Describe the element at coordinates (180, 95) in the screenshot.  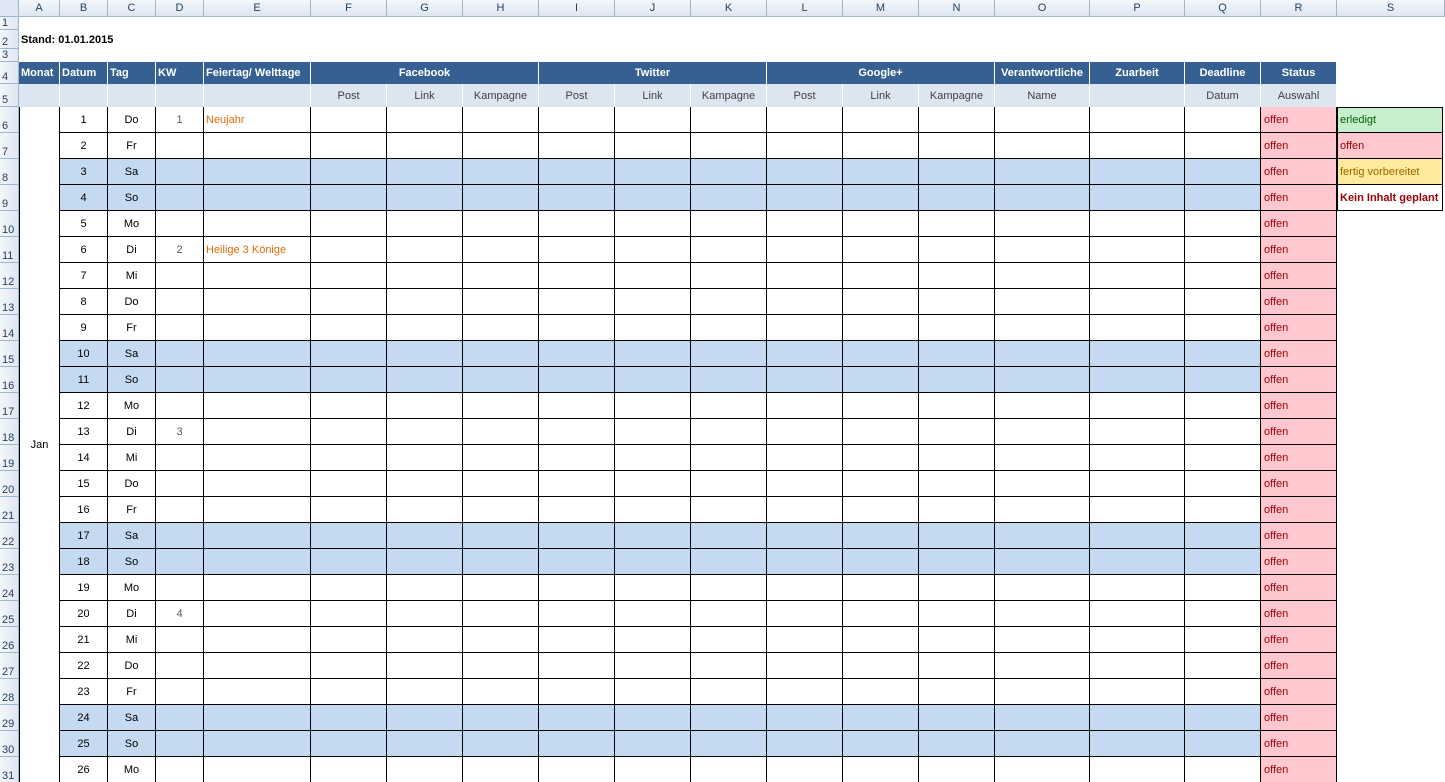
I see `subheader-blank` at that location.